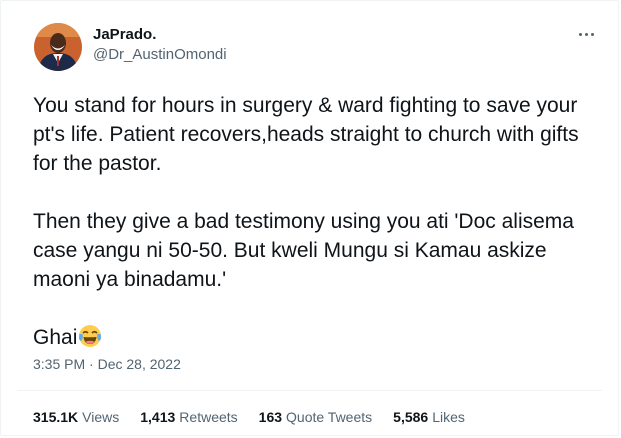 The image size is (621, 438). Describe the element at coordinates (160, 54) in the screenshot. I see `author-handle: @Dr_AustinOmondi` at that location.